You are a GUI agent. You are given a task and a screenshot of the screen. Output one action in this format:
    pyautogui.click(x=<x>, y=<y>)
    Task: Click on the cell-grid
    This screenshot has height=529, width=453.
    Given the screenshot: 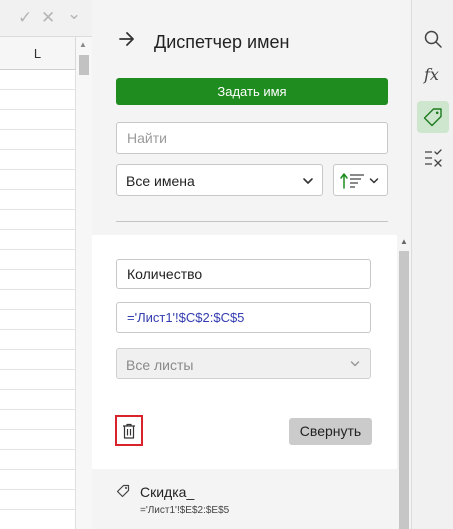 What is the action you would take?
    pyautogui.click(x=38, y=299)
    